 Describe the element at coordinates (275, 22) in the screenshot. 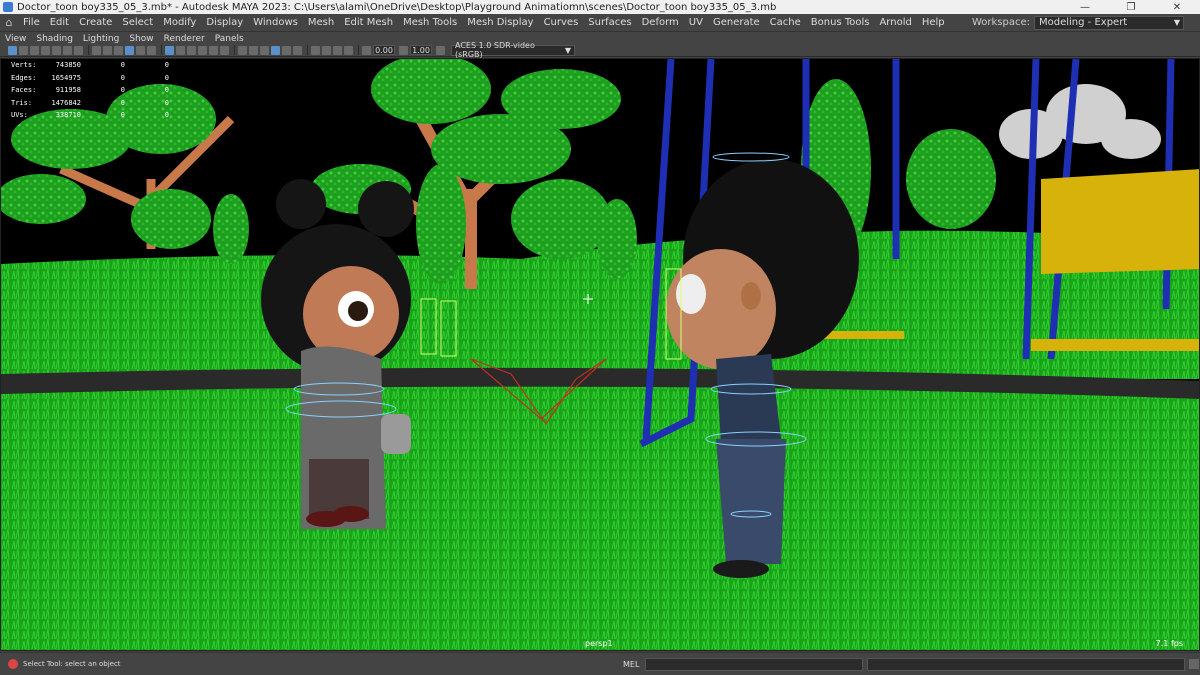

I see `menu-windows: Windows` at that location.